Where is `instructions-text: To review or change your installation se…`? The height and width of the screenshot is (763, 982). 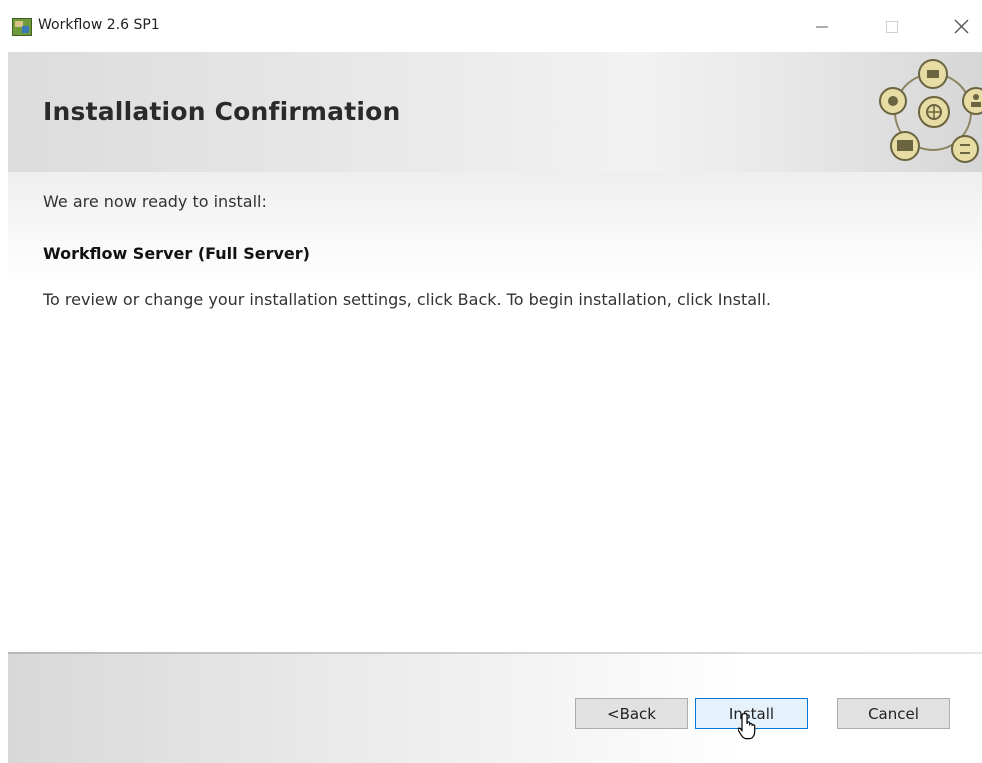 instructions-text: To review or change your installation se… is located at coordinates (407, 299).